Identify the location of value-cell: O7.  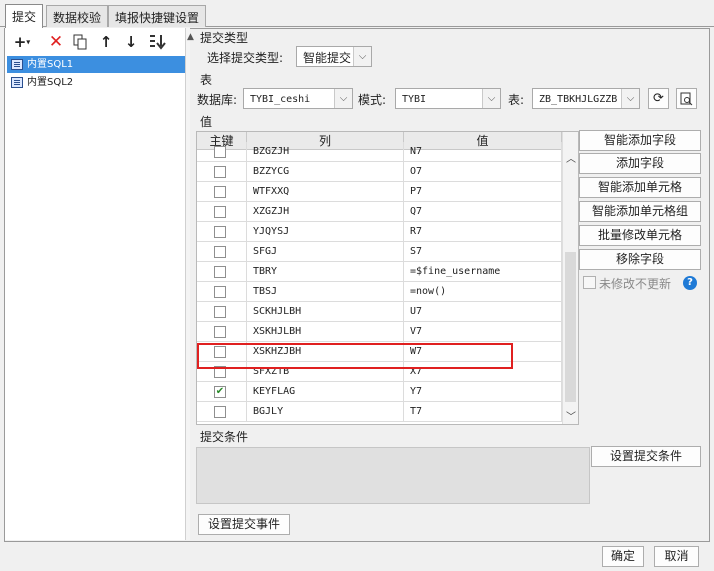
(483, 172).